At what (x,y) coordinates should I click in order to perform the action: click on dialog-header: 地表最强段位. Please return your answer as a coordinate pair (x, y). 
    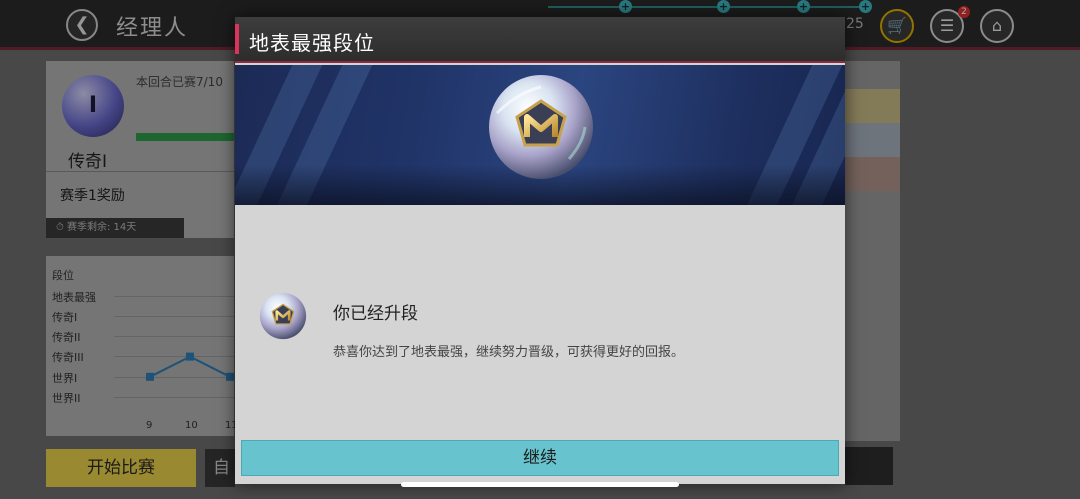
    Looking at the image, I should click on (540, 40).